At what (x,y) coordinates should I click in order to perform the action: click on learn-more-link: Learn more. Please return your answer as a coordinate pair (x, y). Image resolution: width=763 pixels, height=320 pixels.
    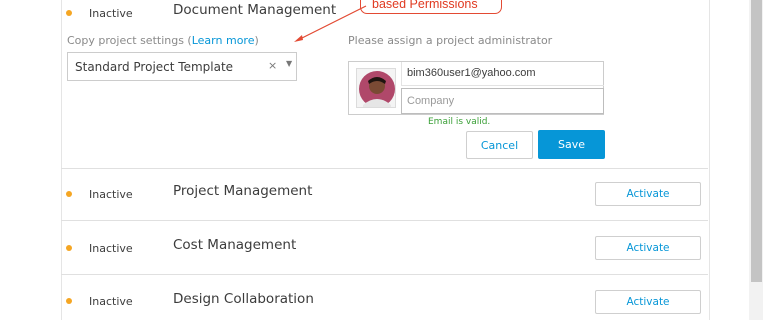
    Looking at the image, I should click on (223, 40).